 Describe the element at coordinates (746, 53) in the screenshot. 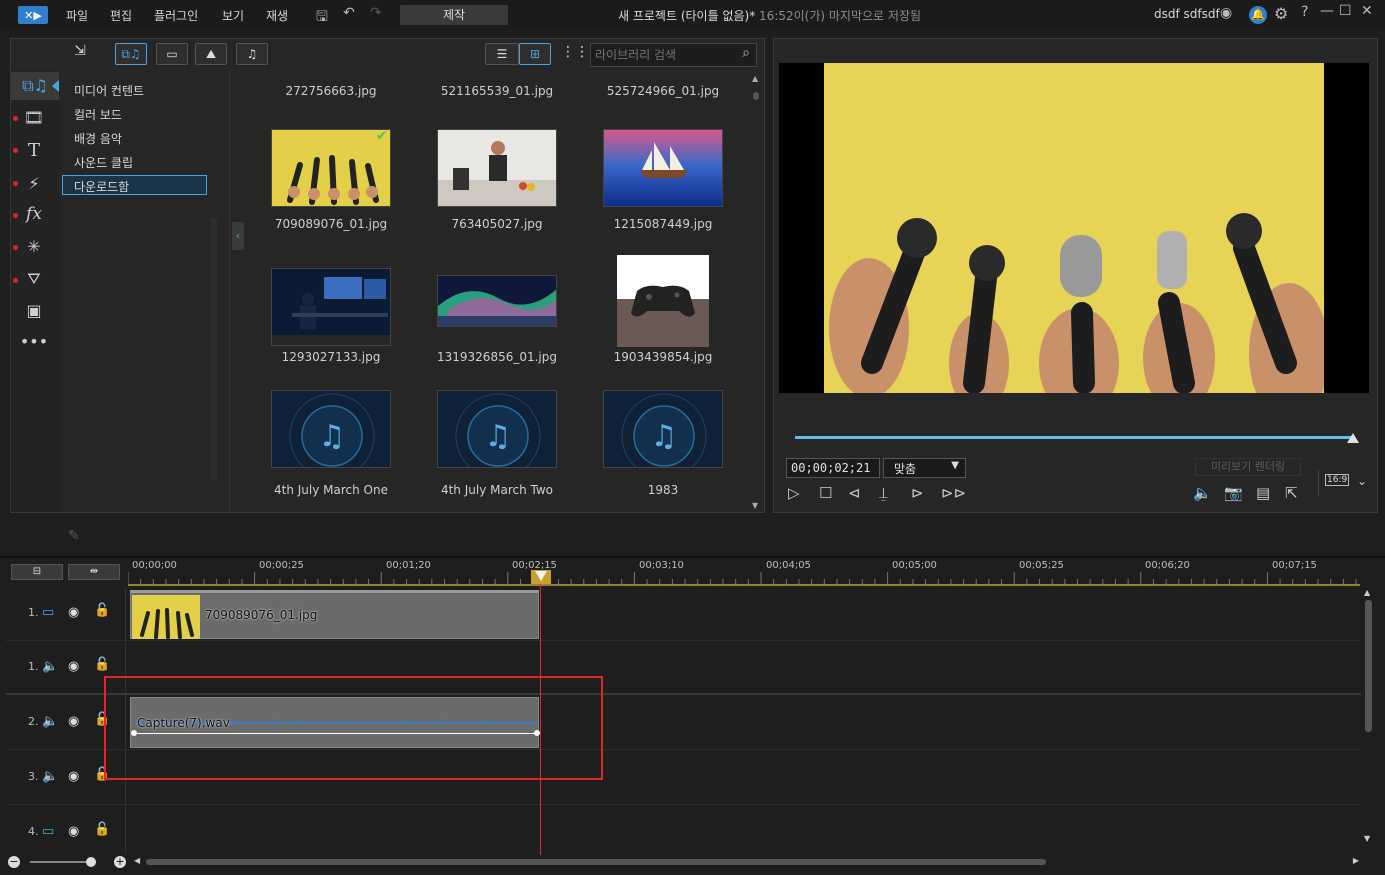

I see `search-icon: ⌕` at that location.